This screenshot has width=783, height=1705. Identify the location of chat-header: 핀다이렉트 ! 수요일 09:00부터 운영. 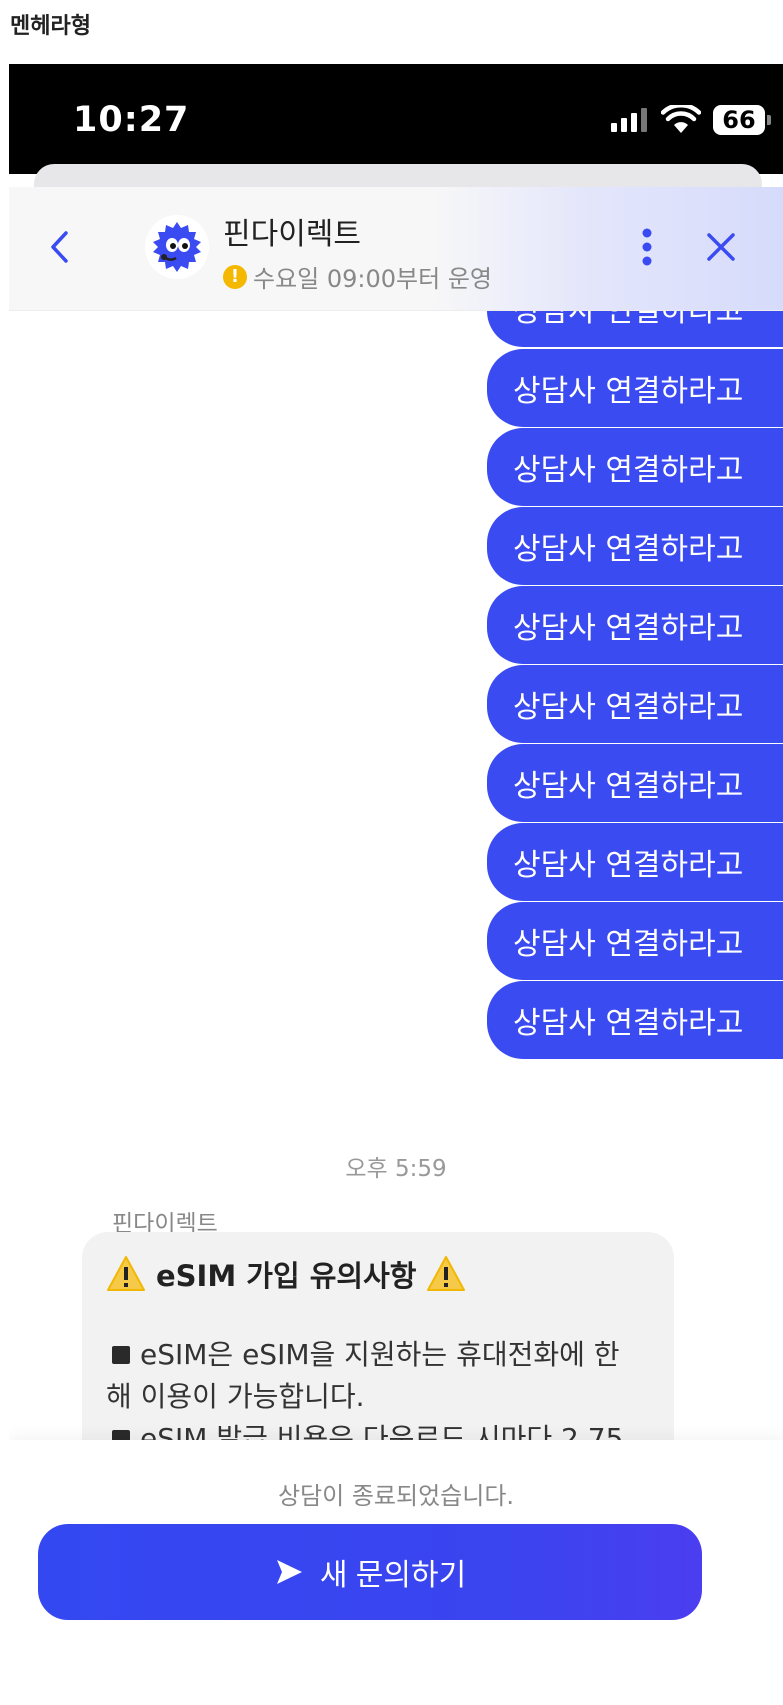
(396, 249).